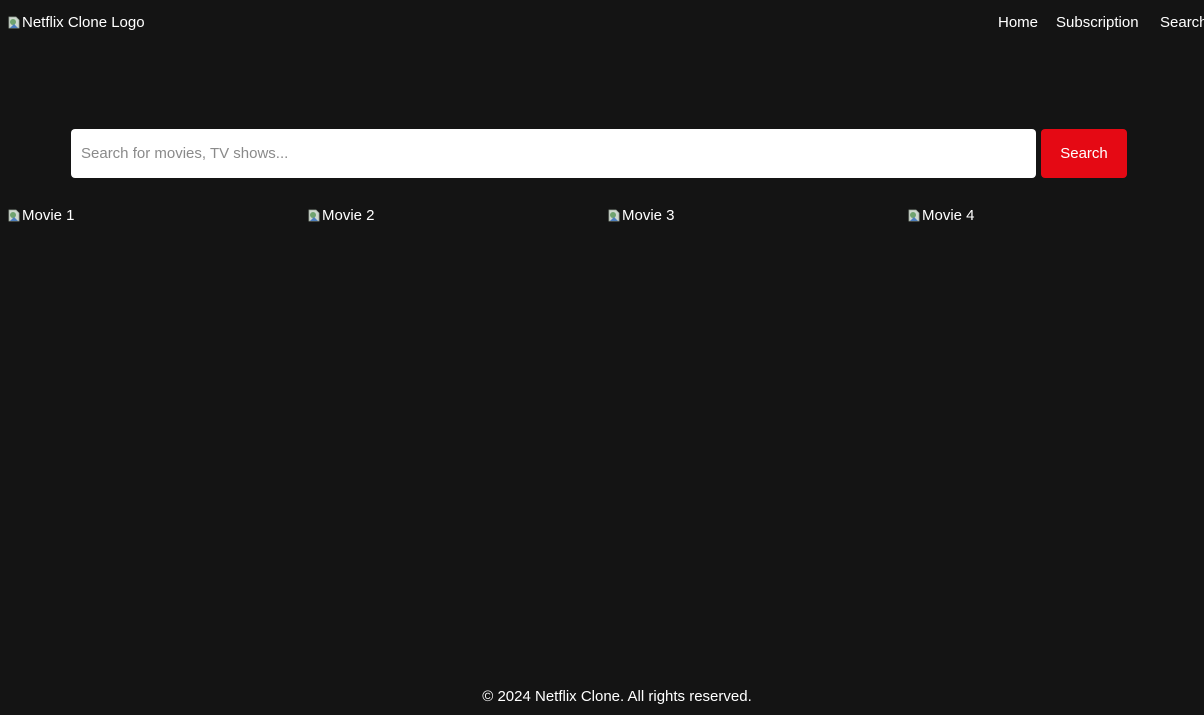 This screenshot has width=1204, height=715. I want to click on movie-card-3: Movie 3, so click(641, 215).